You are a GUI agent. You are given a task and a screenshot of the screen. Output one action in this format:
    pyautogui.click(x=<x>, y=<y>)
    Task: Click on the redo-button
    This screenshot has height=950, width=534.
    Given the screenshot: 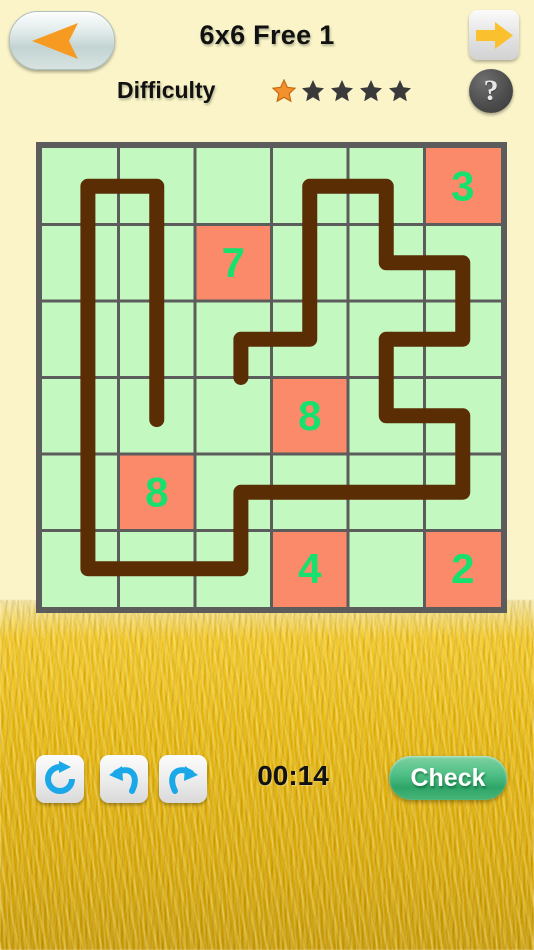 What is the action you would take?
    pyautogui.click(x=183, y=779)
    